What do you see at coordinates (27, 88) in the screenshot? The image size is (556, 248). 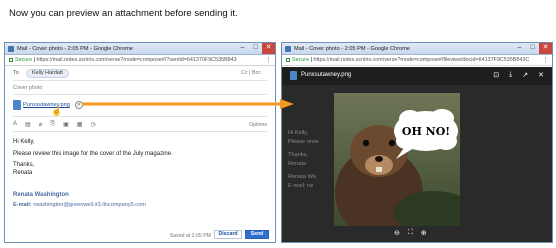 I see `subject-field: Cover photo` at bounding box center [27, 88].